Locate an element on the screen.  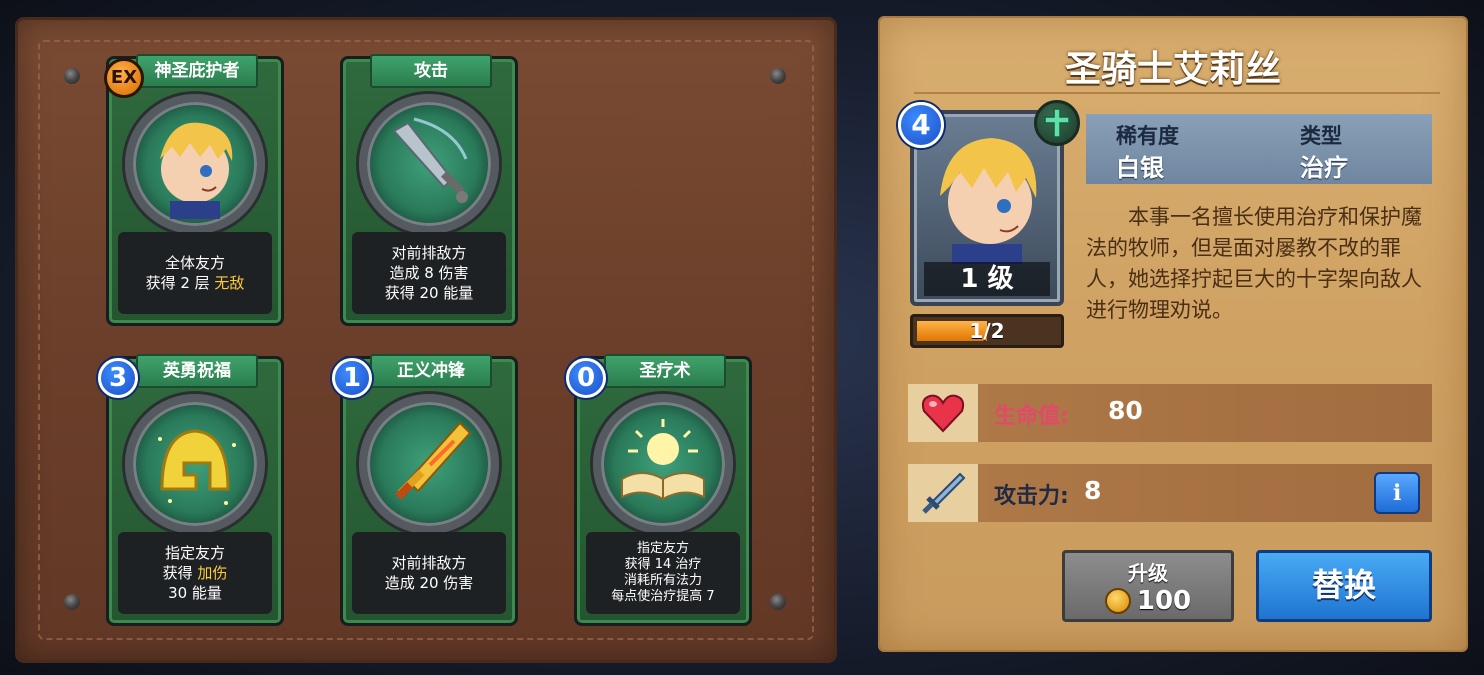
card-desc-line: 获得 加伤 is located at coordinates (195, 573).